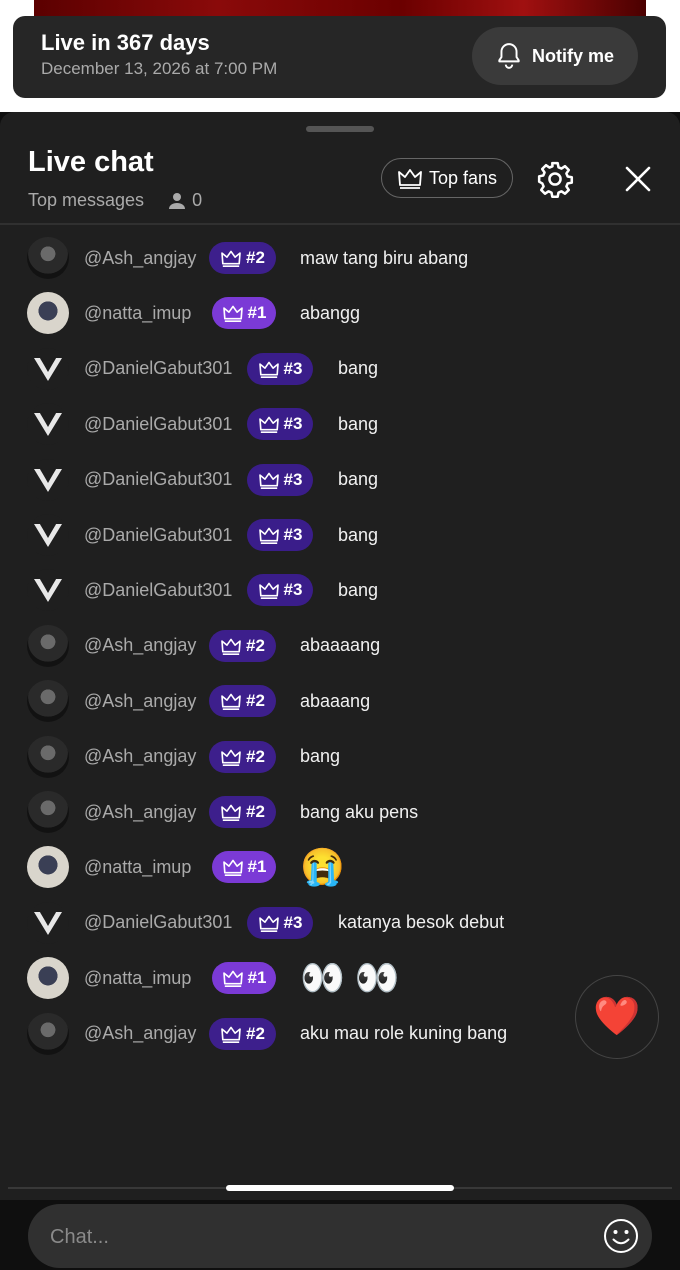 The image size is (680, 1270). I want to click on drag-handle, so click(340, 129).